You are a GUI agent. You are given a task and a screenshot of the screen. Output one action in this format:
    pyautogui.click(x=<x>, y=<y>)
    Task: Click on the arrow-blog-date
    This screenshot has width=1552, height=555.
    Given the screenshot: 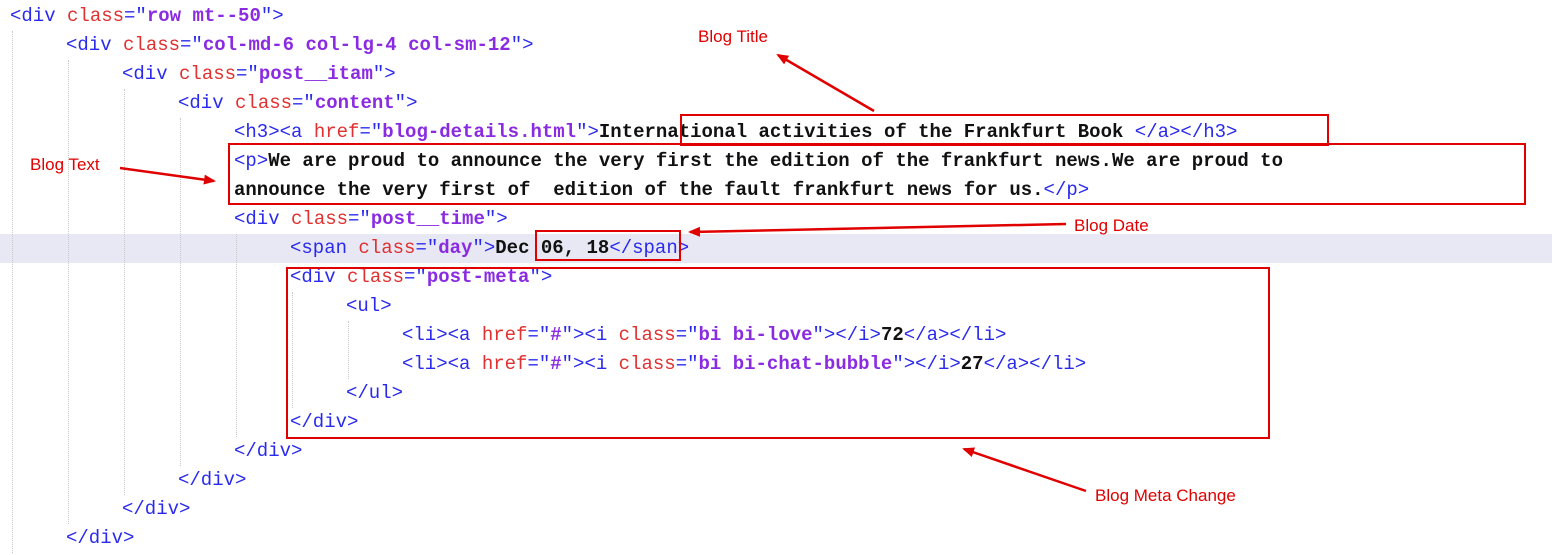 What is the action you would take?
    pyautogui.click(x=877, y=229)
    